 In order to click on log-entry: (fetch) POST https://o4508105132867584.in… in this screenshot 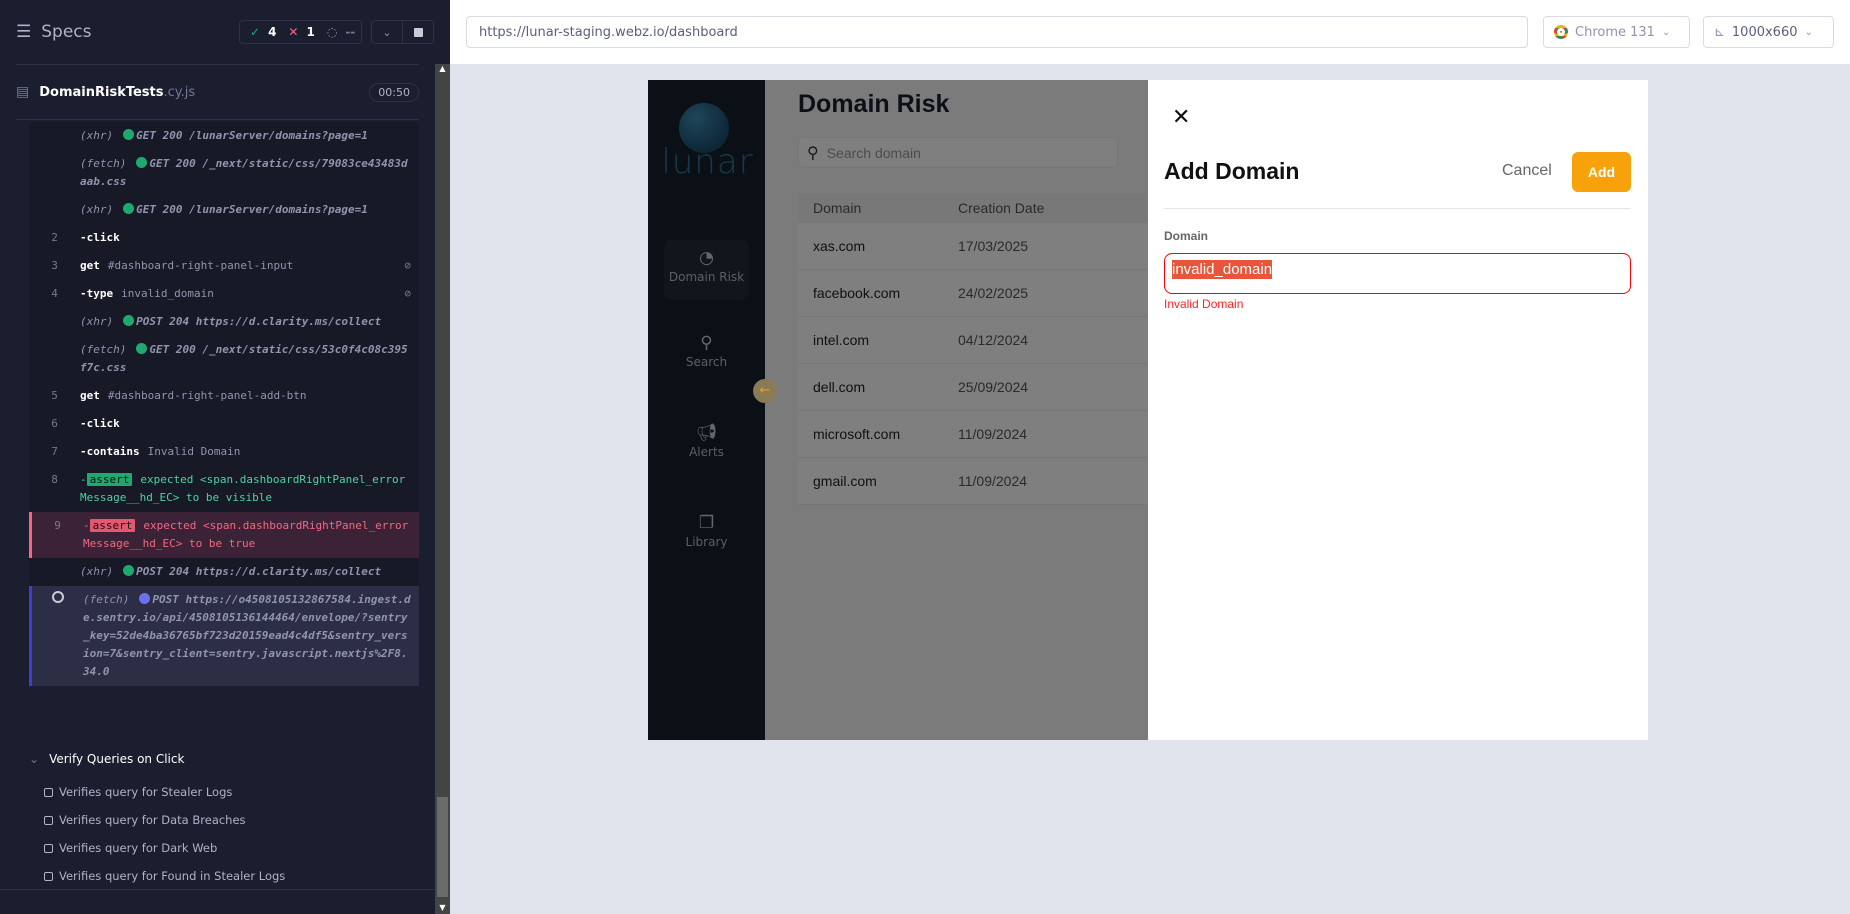, I will do `click(224, 636)`.